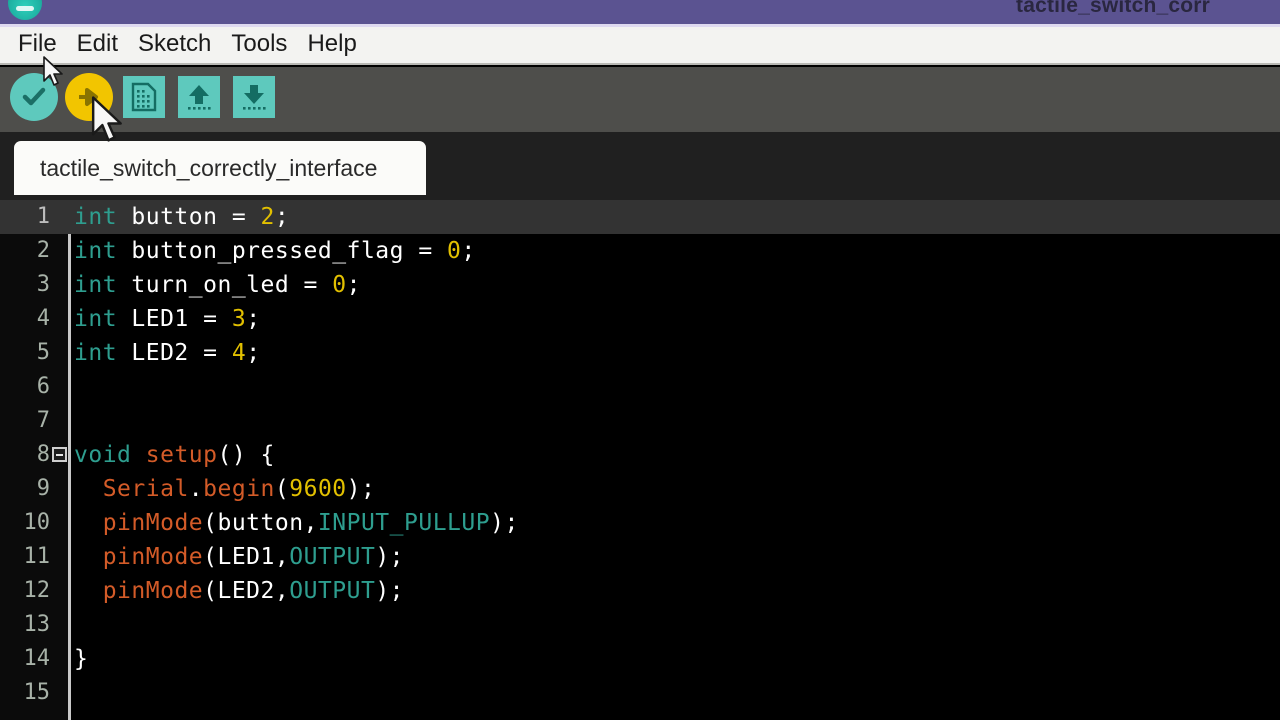 The image size is (1280, 720). What do you see at coordinates (640, 99) in the screenshot?
I see `toolbar` at bounding box center [640, 99].